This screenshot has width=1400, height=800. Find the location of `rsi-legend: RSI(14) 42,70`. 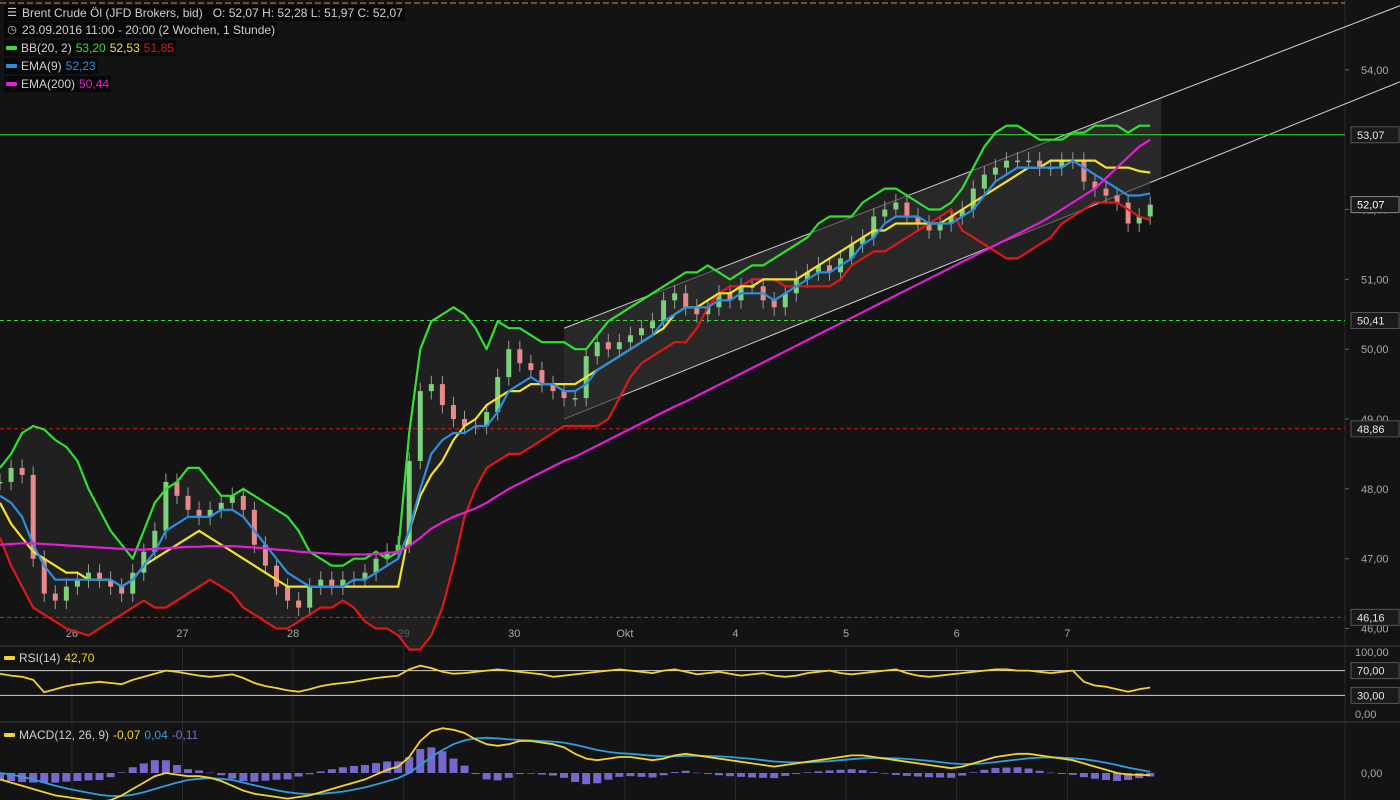

rsi-legend: RSI(14) 42,70 is located at coordinates (49, 658).